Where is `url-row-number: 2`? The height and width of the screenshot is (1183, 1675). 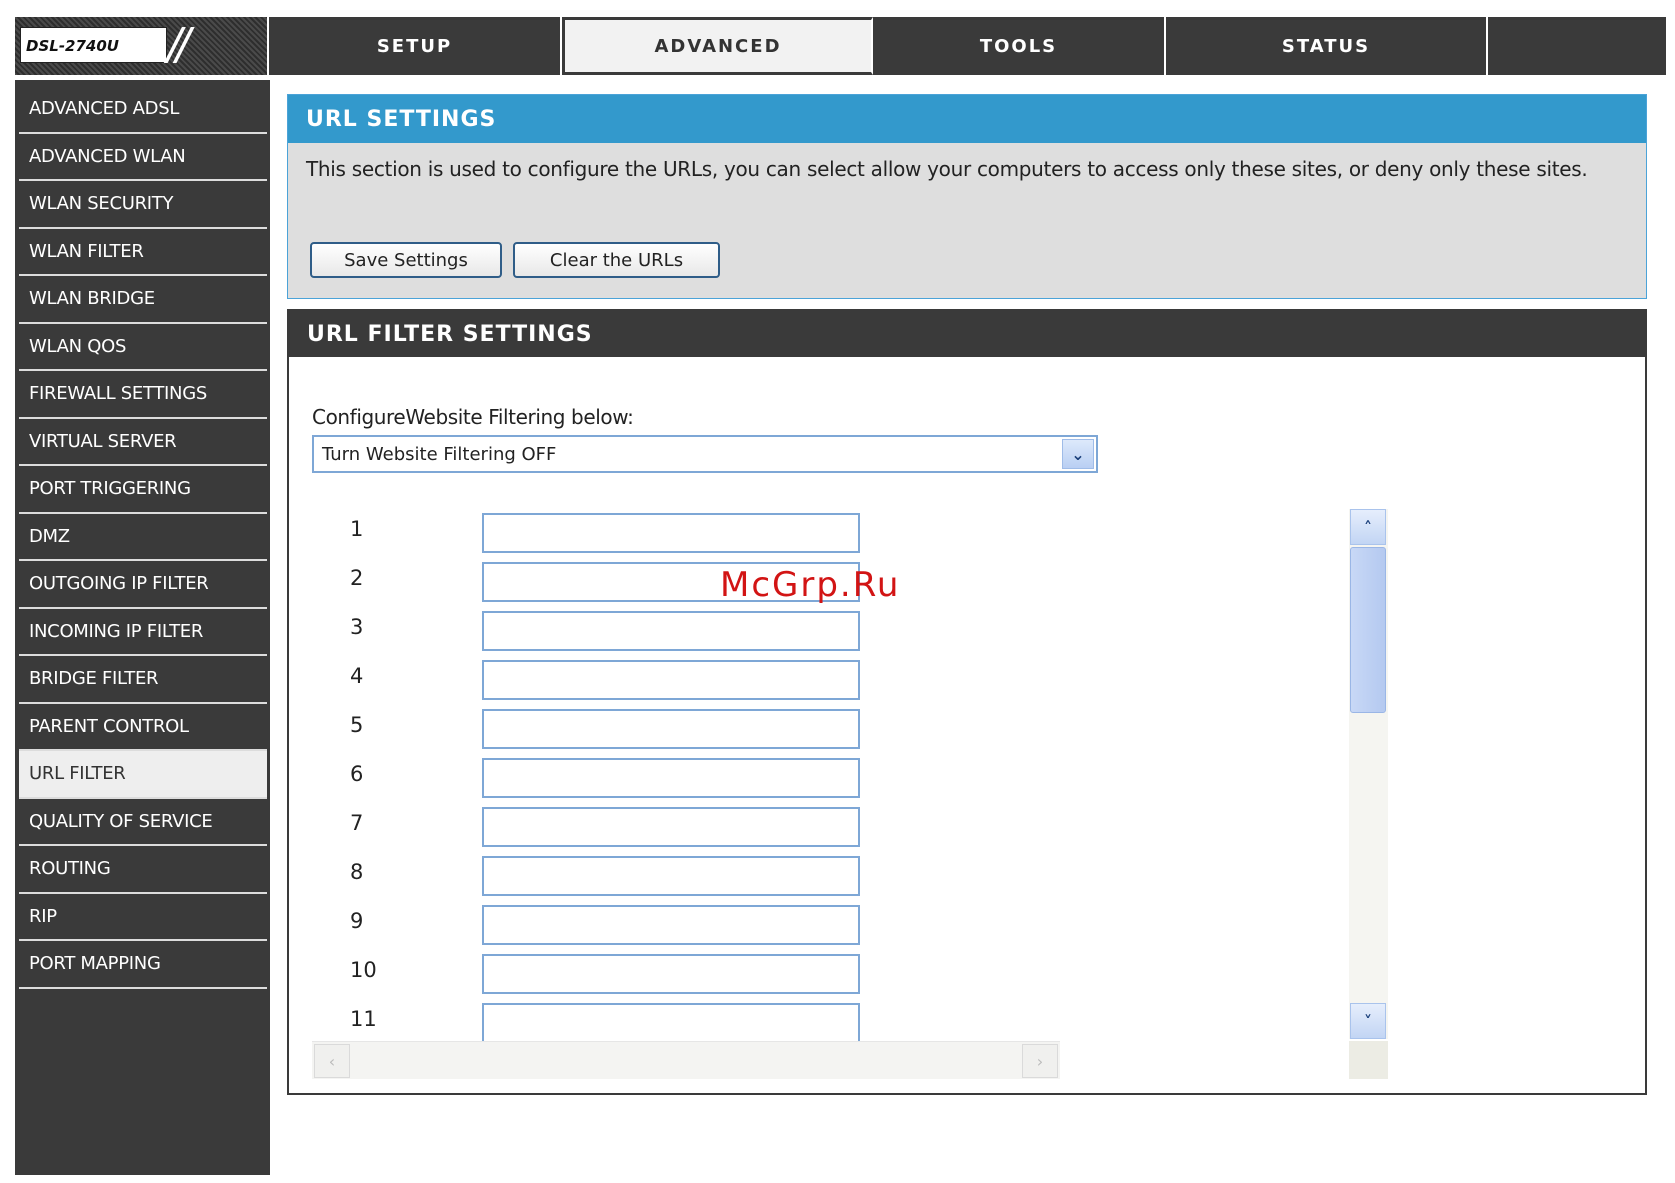
url-row-number: 2 is located at coordinates (357, 578).